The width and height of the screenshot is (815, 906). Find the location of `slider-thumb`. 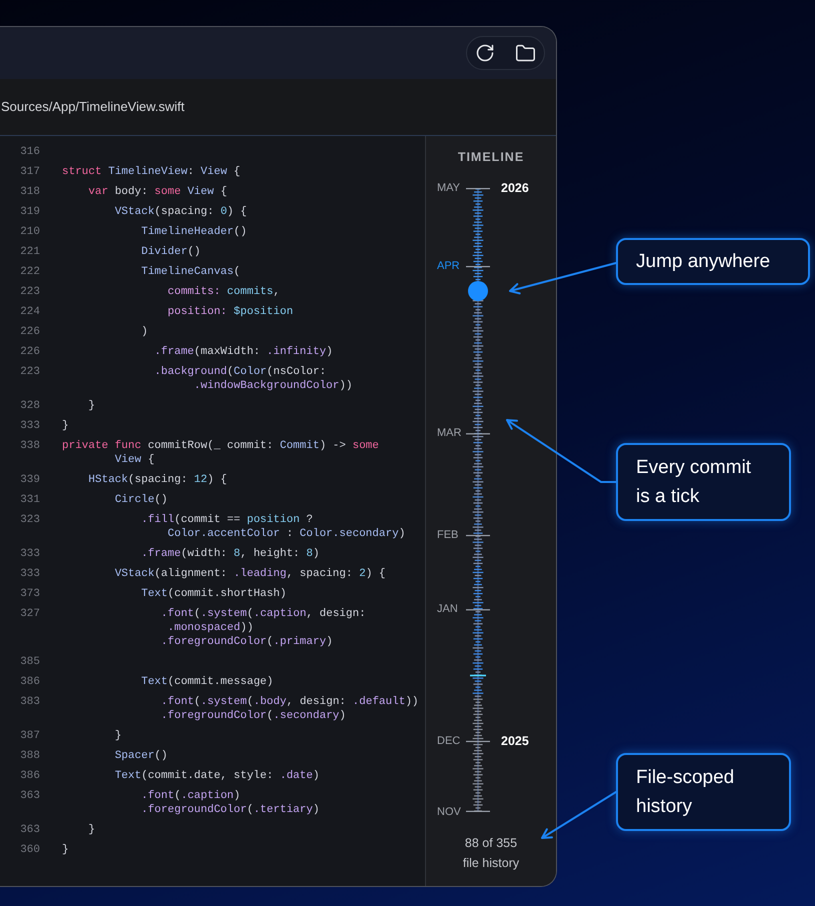

slider-thumb is located at coordinates (478, 290).